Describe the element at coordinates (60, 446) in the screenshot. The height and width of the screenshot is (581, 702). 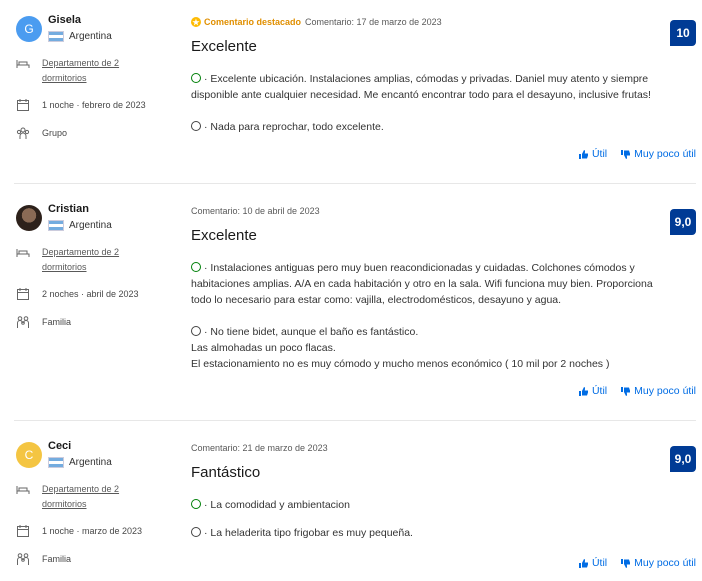
I see `reviewer-name: Ceci` at that location.